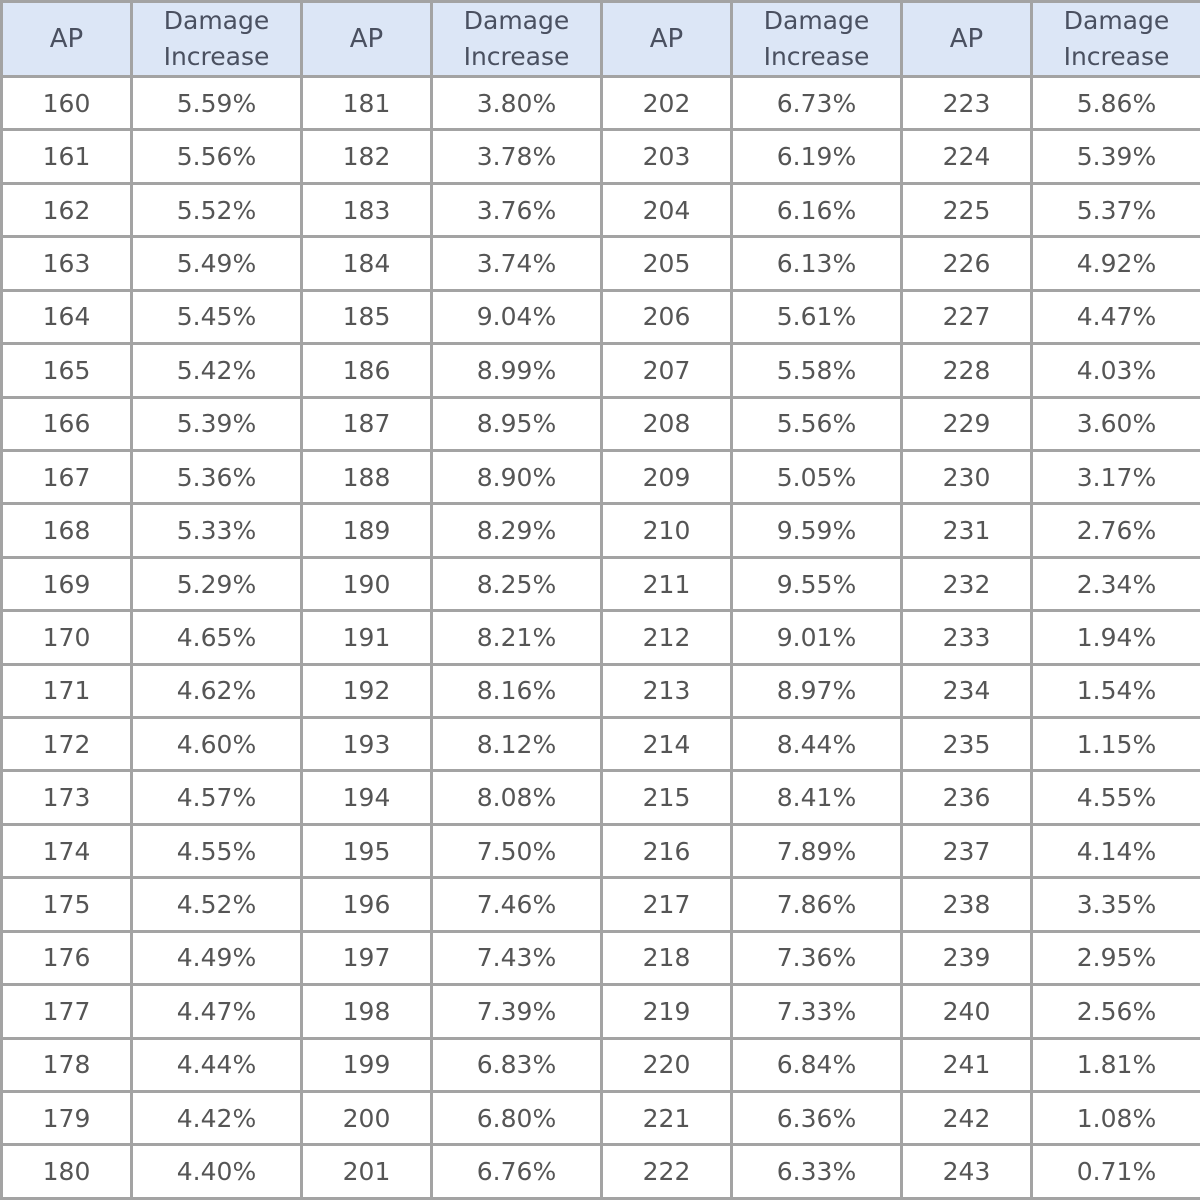 This screenshot has width=1200, height=1200. I want to click on damage-increase-cell: 5.52%, so click(216, 210).